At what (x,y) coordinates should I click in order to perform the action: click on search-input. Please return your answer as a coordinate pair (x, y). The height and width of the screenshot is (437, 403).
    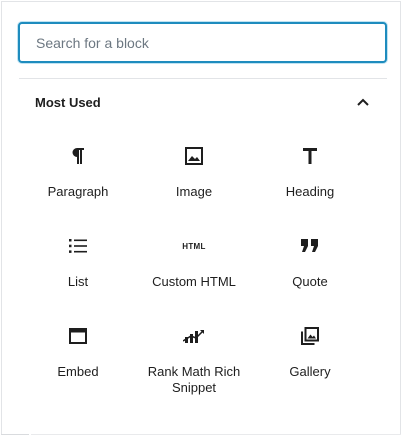
    Looking at the image, I should click on (202, 42).